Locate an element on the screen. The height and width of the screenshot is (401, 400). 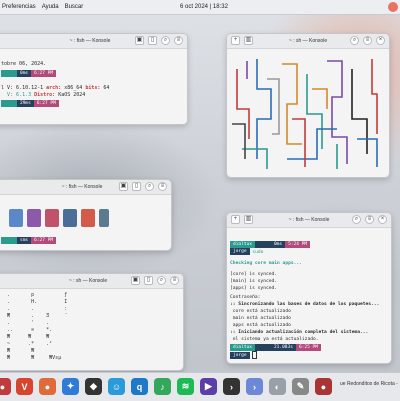
prompt-segment: 0ms is located at coordinates (24, 73).